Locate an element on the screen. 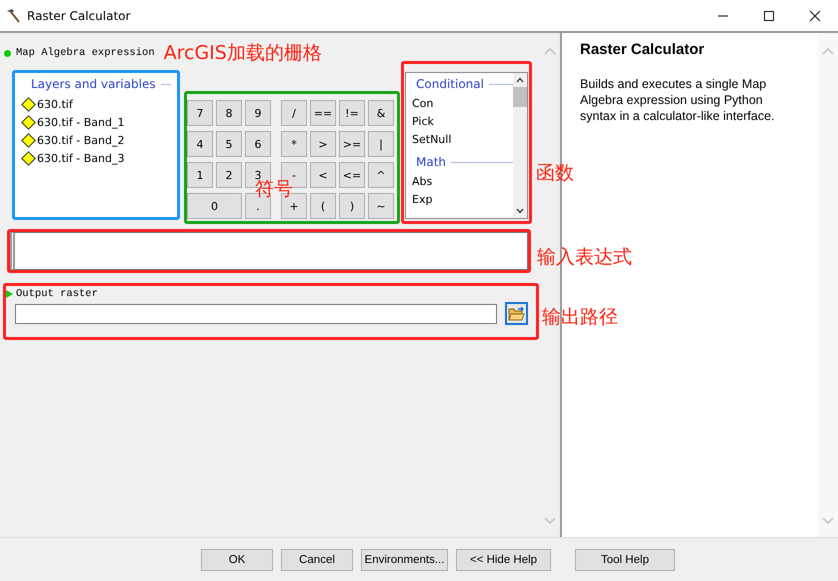 This screenshot has width=838, height=581. annotation-text: 函数 is located at coordinates (555, 173).